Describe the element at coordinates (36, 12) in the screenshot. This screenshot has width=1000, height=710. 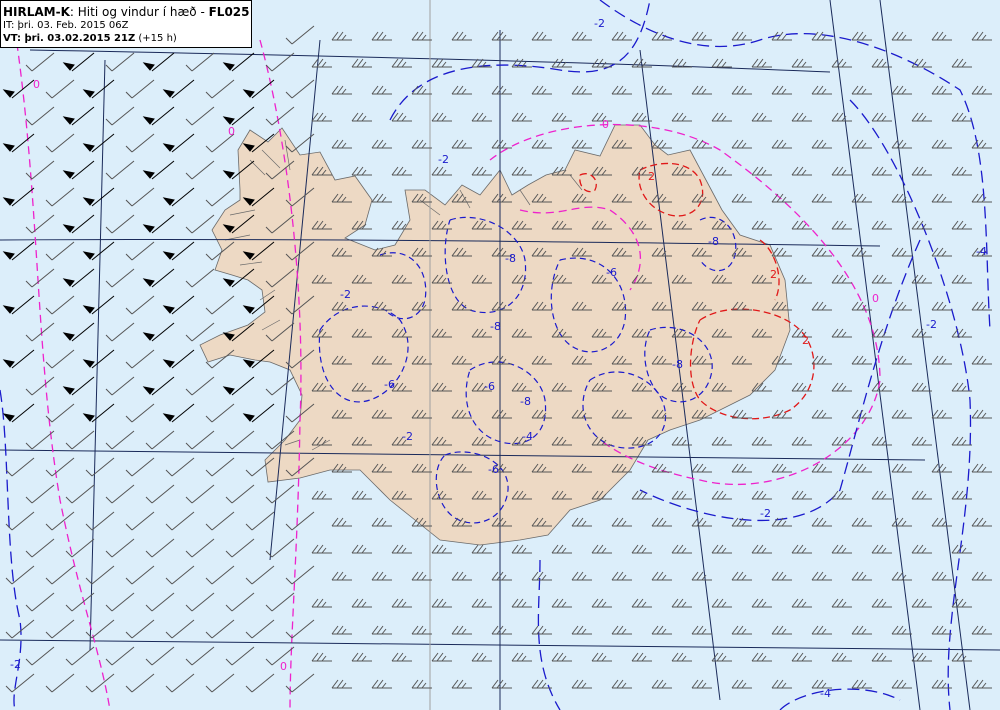
I see `model-name: HIRLAM-K` at that location.